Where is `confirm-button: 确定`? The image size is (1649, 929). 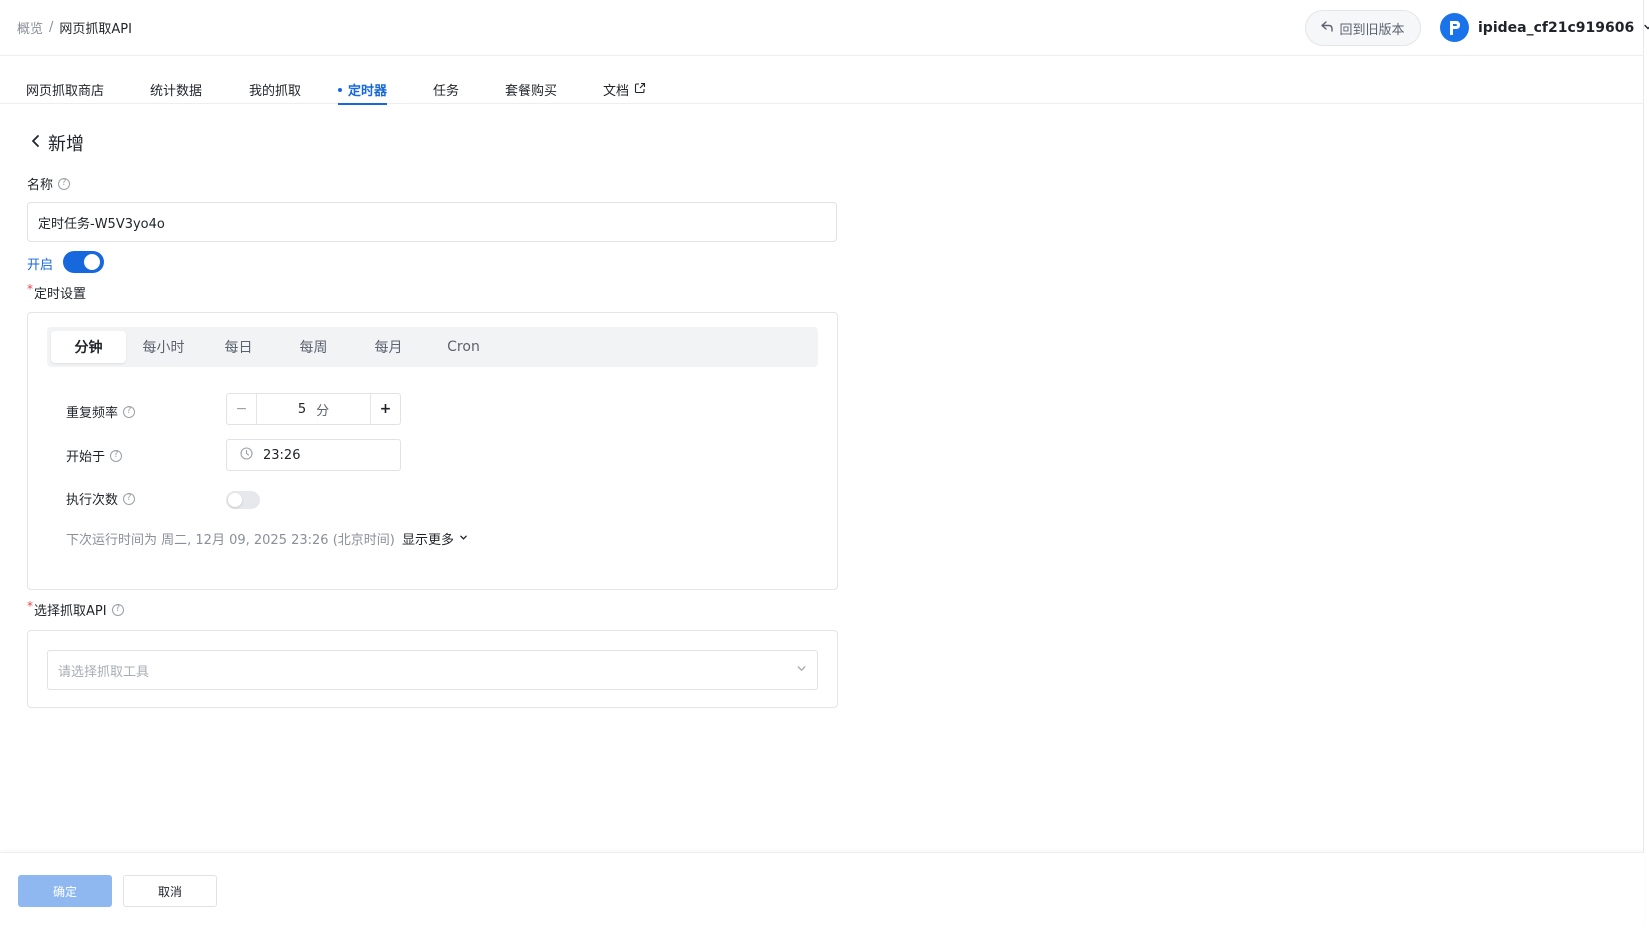 confirm-button: 确定 is located at coordinates (65, 891).